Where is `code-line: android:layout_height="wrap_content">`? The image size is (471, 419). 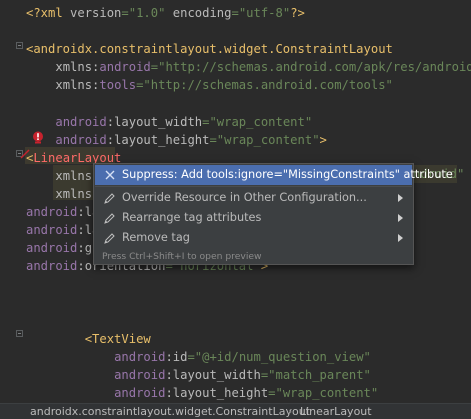 code-line: android:layout_height="wrap_content"> is located at coordinates (176, 140).